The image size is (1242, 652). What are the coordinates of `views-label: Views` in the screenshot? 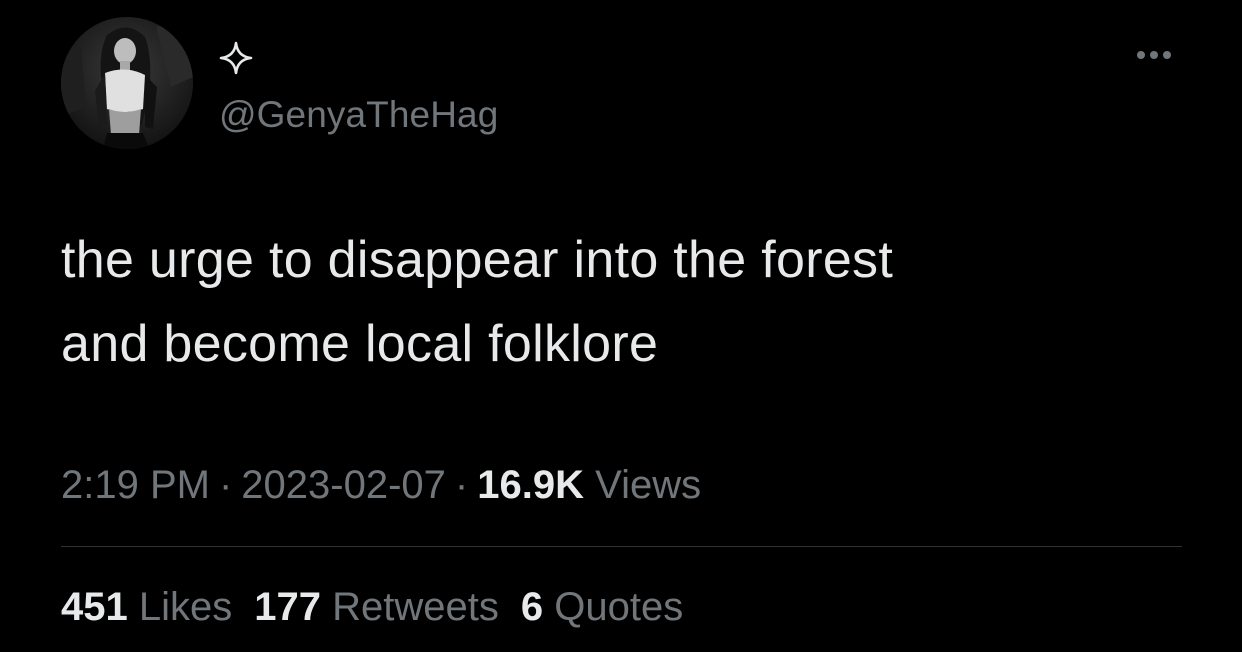 It's located at (648, 485).